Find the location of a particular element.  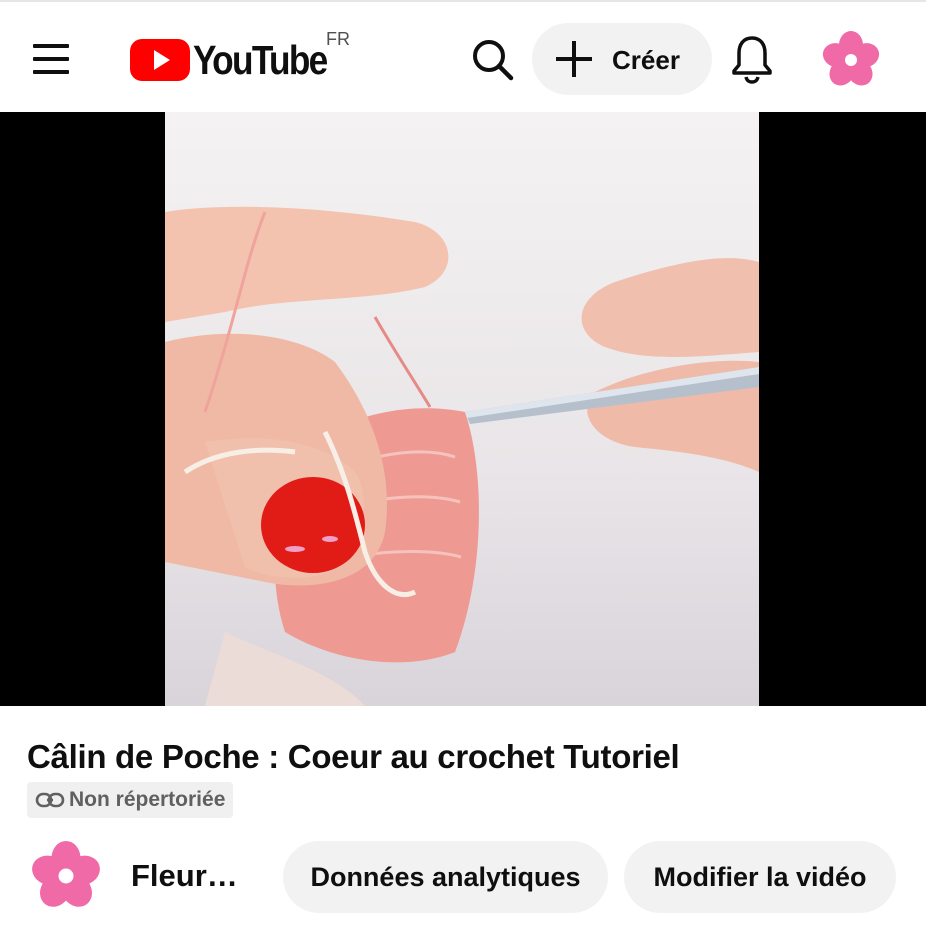

notifications-button is located at coordinates (752, 59).